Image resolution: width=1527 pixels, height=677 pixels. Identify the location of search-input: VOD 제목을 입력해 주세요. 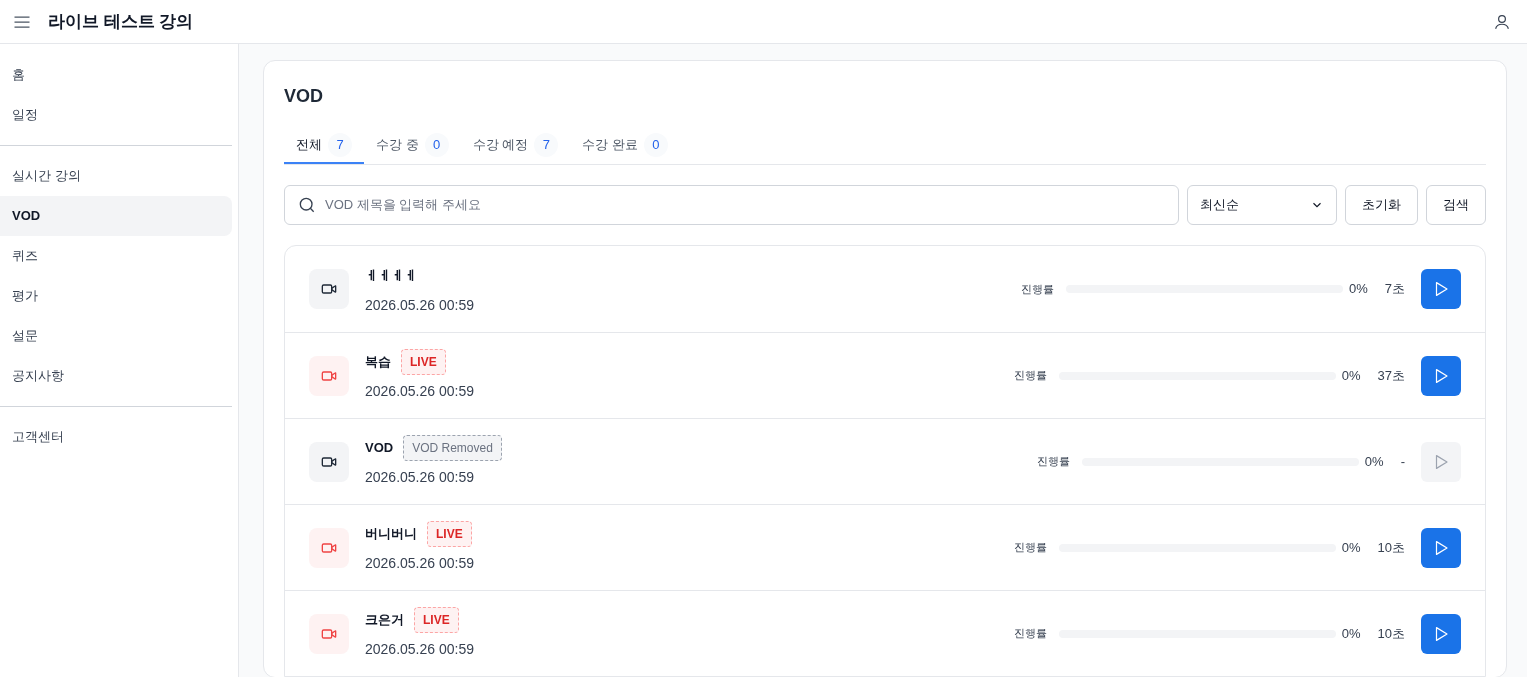
(745, 205).